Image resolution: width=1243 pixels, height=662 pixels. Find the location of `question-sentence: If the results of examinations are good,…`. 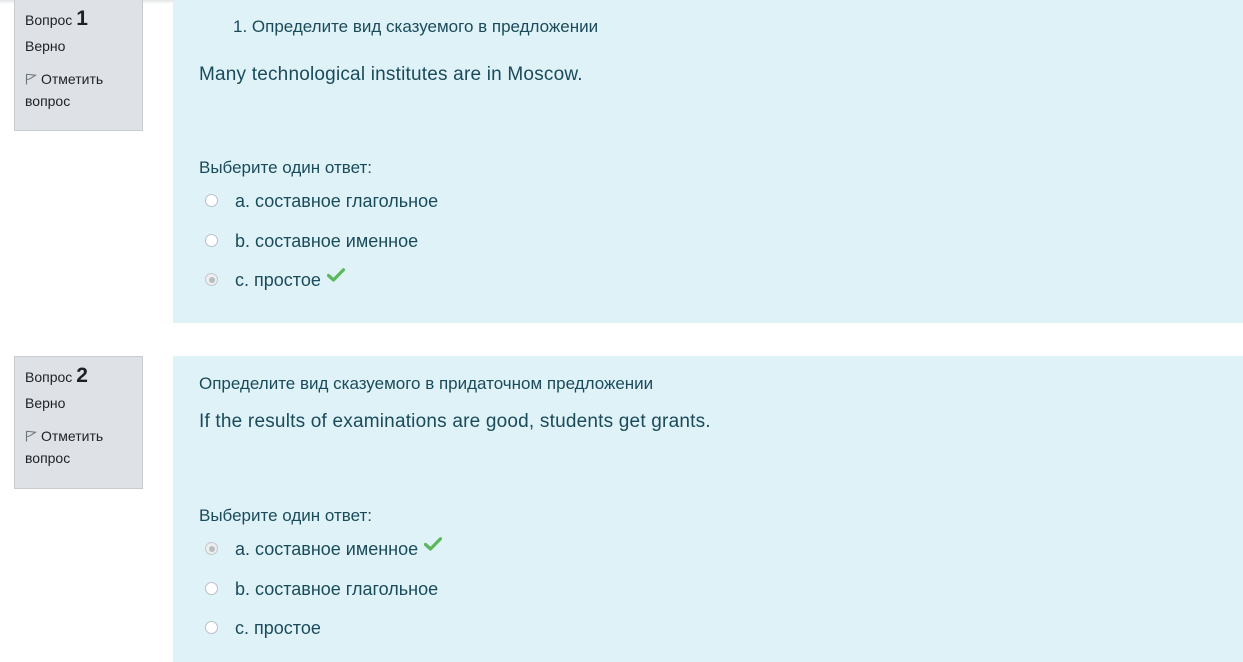

question-sentence: If the results of examinations are good,… is located at coordinates (455, 421).